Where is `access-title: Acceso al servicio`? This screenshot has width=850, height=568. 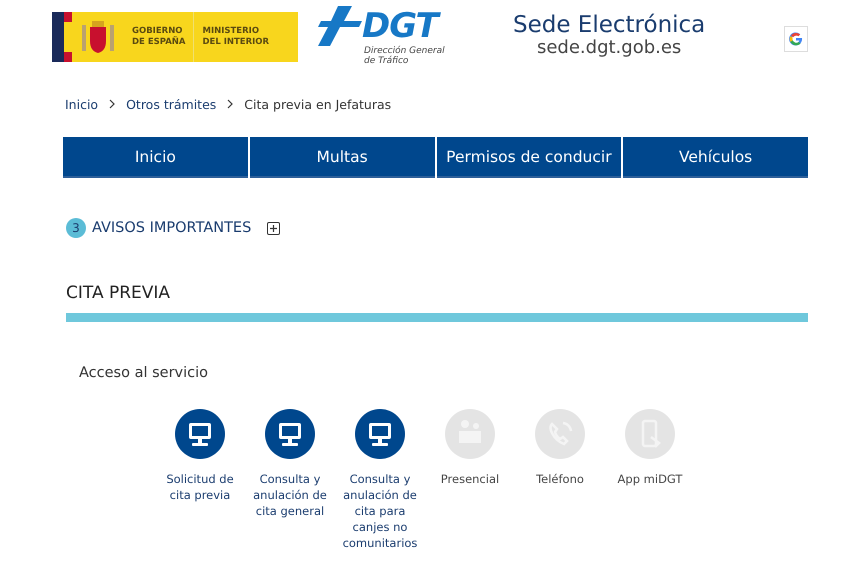 access-title: Acceso al servicio is located at coordinates (144, 373).